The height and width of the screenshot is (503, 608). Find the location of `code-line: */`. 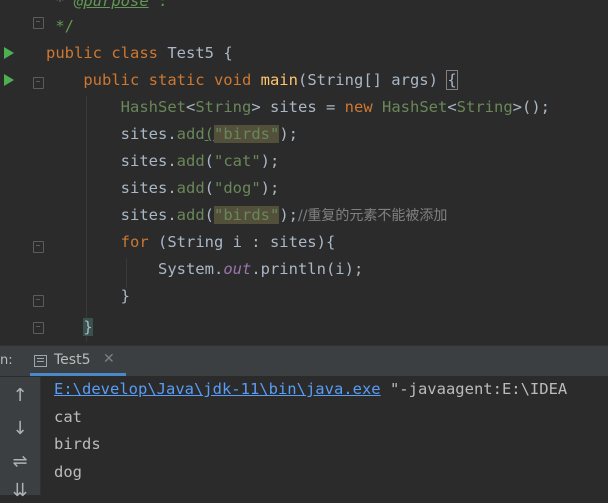

code-line: */ is located at coordinates (37, 26).